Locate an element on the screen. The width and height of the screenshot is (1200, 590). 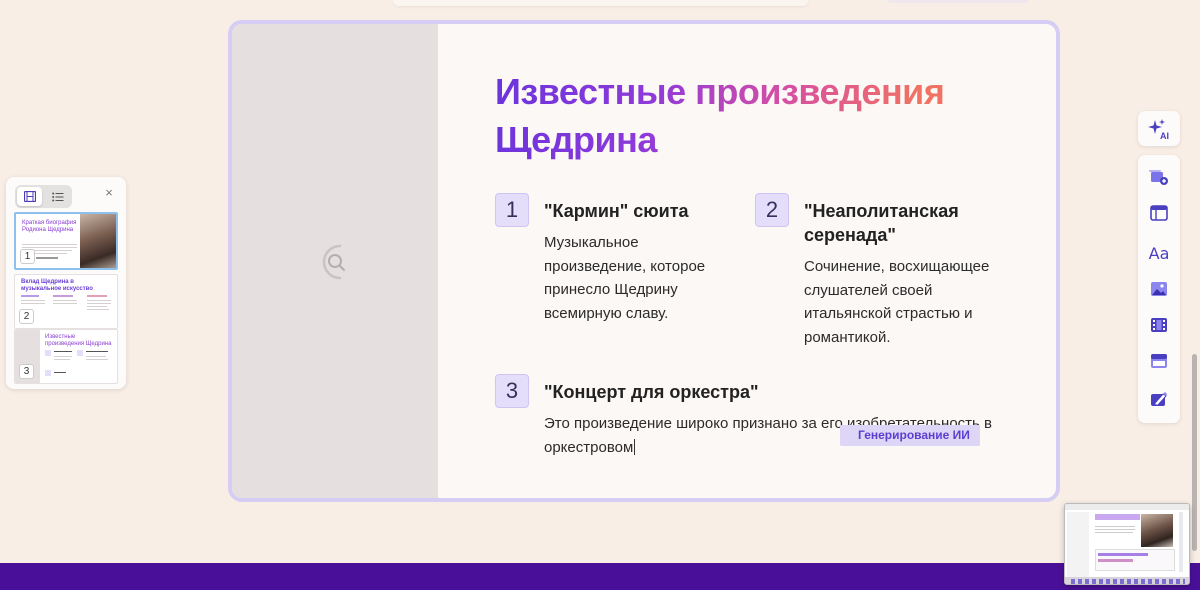
thumbnail-title: Краткая биография Родиона Щедрина is located at coordinates (49, 226).